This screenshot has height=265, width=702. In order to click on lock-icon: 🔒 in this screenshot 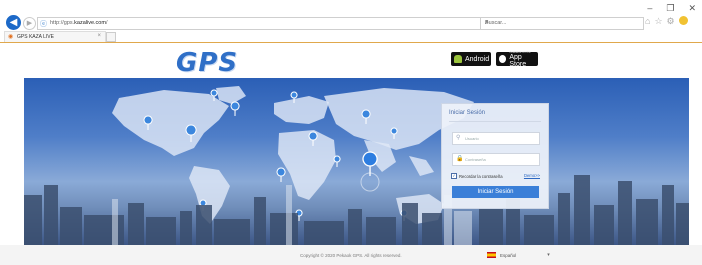, I will do `click(460, 159)`.